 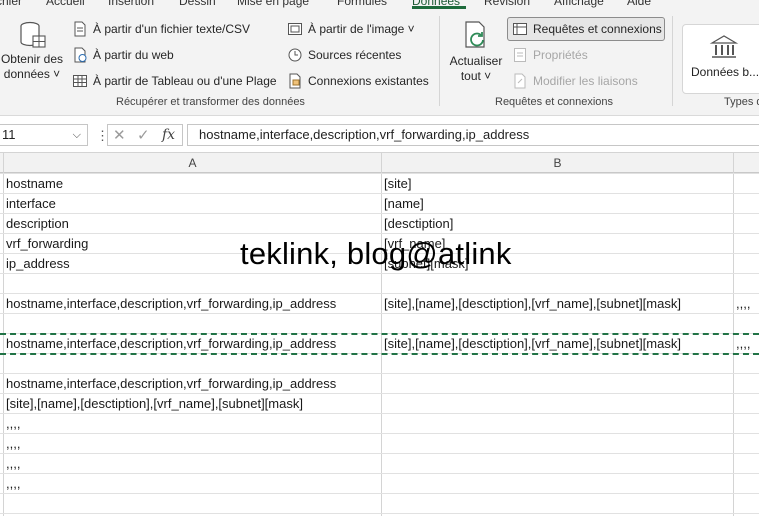 What do you see at coordinates (131, 4) in the screenshot?
I see `tab-insertion: Insertion` at bounding box center [131, 4].